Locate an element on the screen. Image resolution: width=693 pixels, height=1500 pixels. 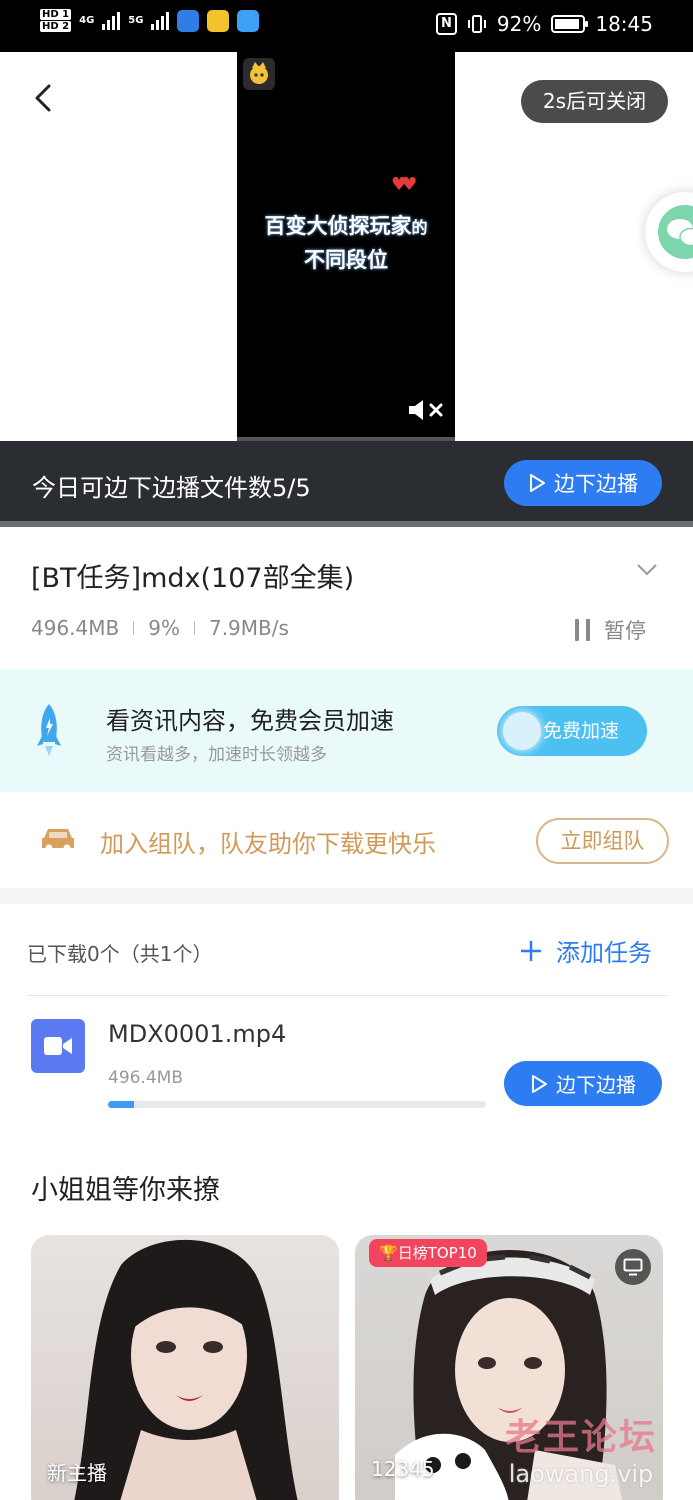
accelerate-banner: 看资讯内容，免费会员加速 资讯看越多，加速时长领越多 免费加速 is located at coordinates (346, 730).